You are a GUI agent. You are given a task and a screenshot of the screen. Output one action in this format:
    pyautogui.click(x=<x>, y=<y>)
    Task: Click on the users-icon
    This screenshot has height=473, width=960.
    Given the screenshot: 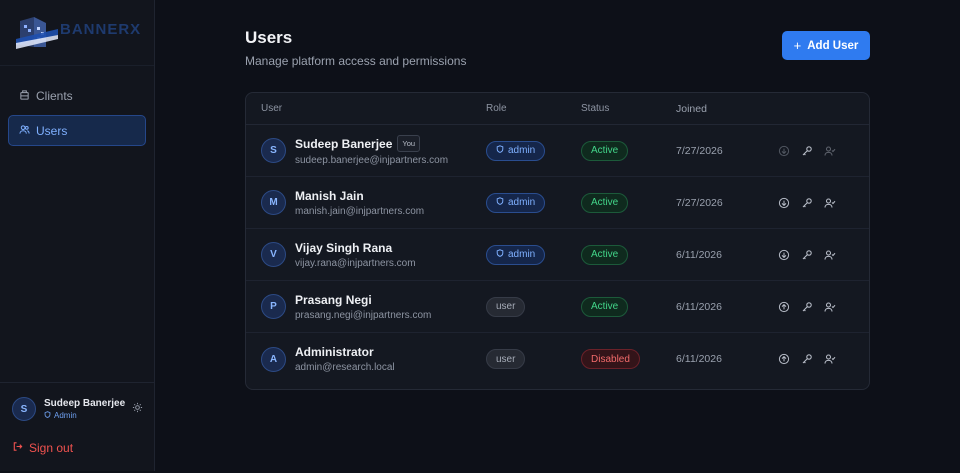 What is the action you would take?
    pyautogui.click(x=27, y=131)
    